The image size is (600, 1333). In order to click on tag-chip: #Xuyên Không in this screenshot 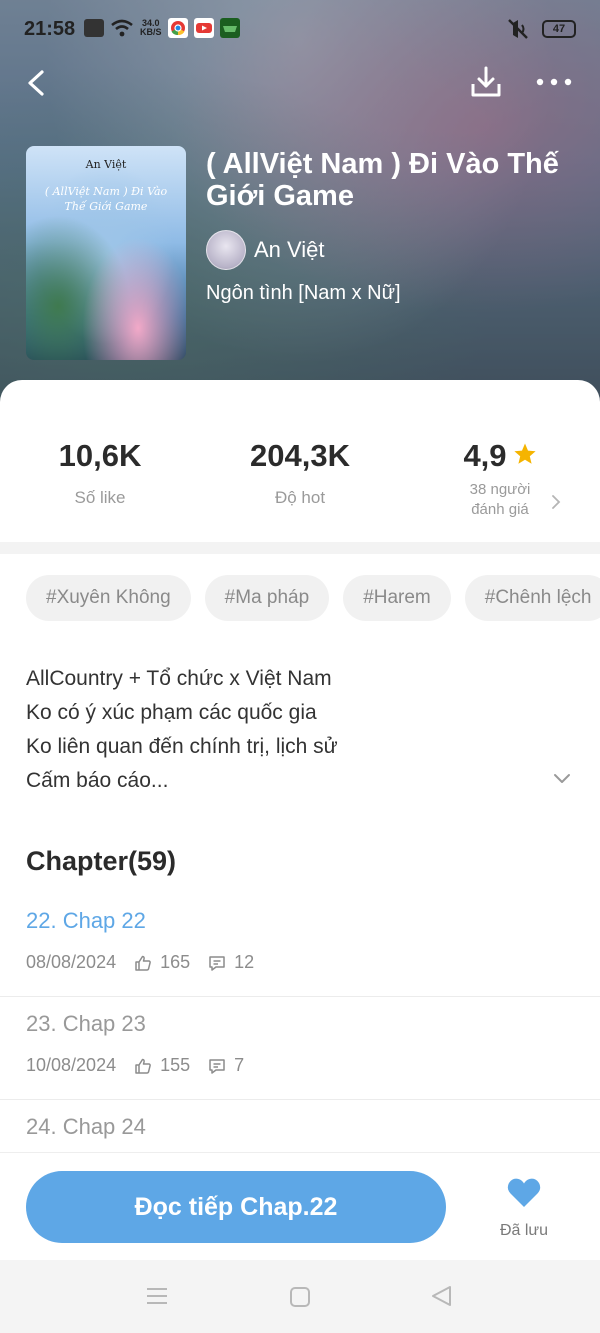, I will do `click(108, 598)`.